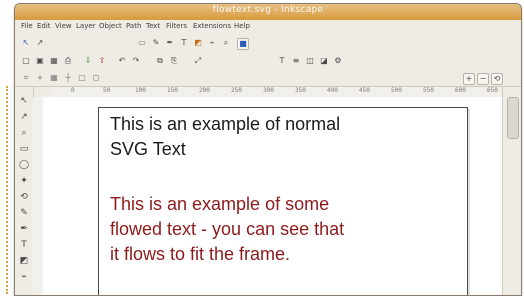 The width and height of the screenshot is (524, 296). What do you see at coordinates (24, 277) in the screenshot?
I see `toolbox-dropper-icon: ⌁` at bounding box center [24, 277].